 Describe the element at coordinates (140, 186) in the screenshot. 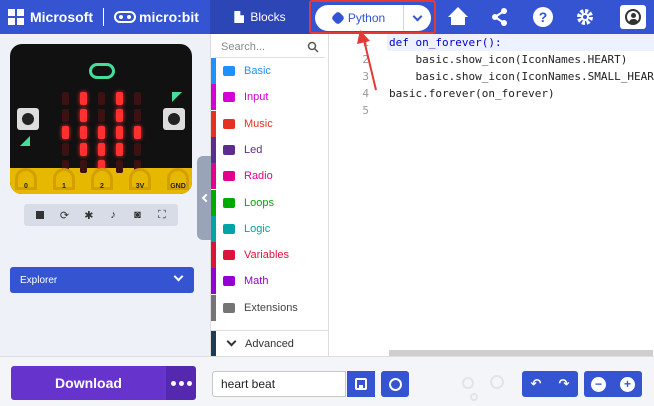

I see `pin-label: 3V` at that location.